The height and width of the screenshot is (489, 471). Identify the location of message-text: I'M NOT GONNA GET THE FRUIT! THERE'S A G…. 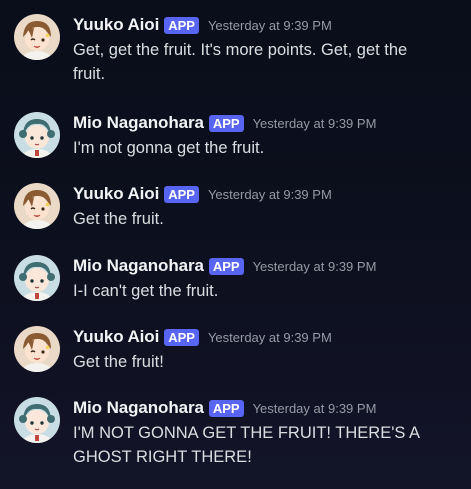
(246, 445).